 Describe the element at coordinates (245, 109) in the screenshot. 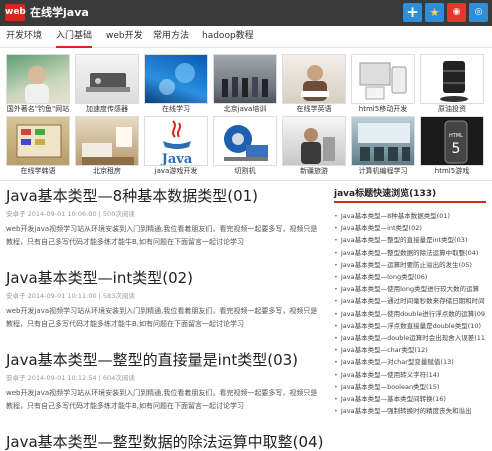

I see `tile-label: 北京java培训` at that location.